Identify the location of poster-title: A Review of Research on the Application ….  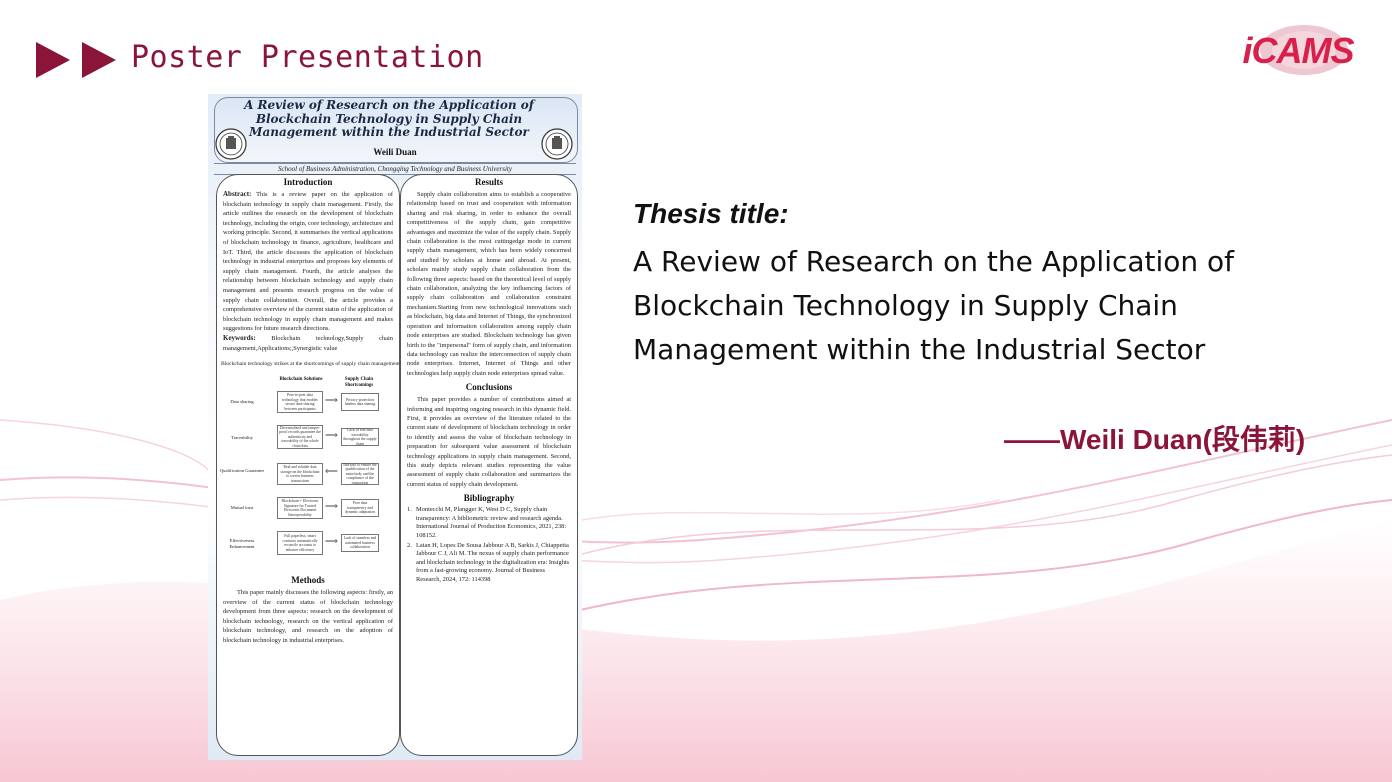
(389, 118).